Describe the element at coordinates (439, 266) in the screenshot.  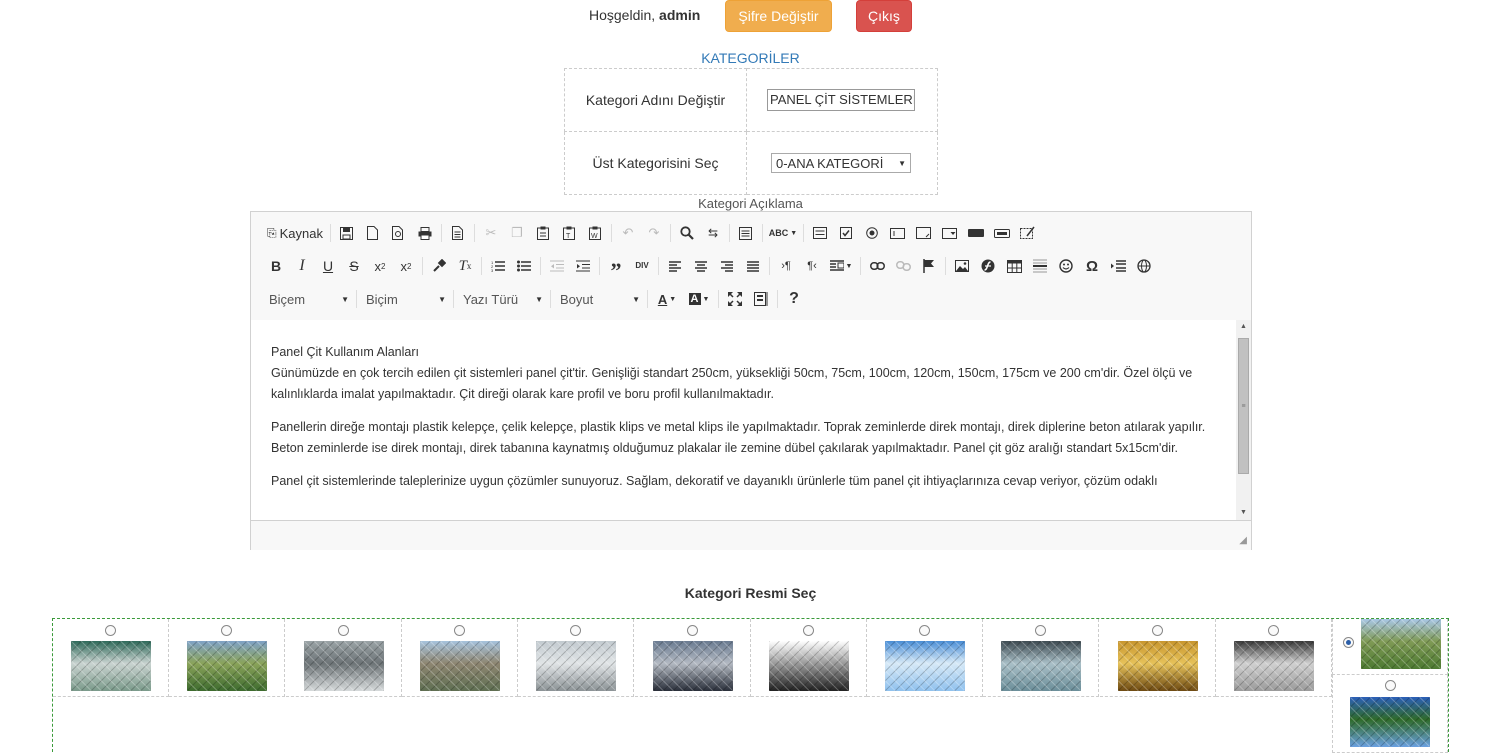
I see `copy-format-icon` at that location.